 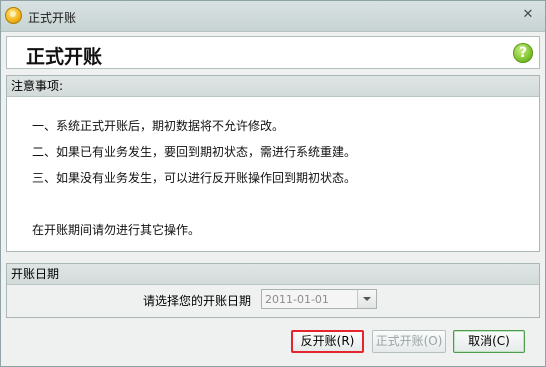 What do you see at coordinates (528, 15) in the screenshot?
I see `close-icon: ✕` at bounding box center [528, 15].